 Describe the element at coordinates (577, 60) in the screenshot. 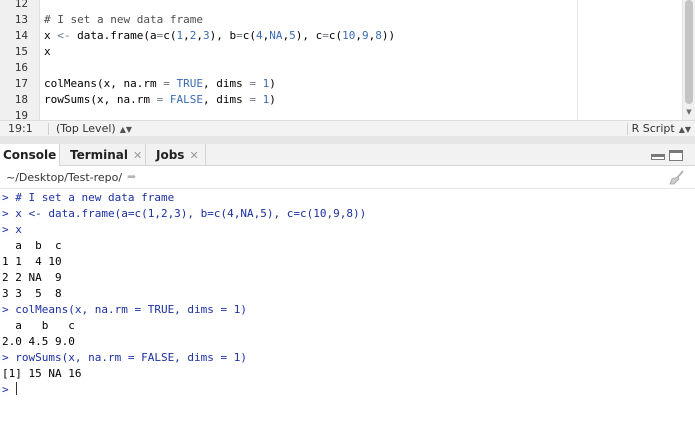

I see `print-margin-line` at that location.